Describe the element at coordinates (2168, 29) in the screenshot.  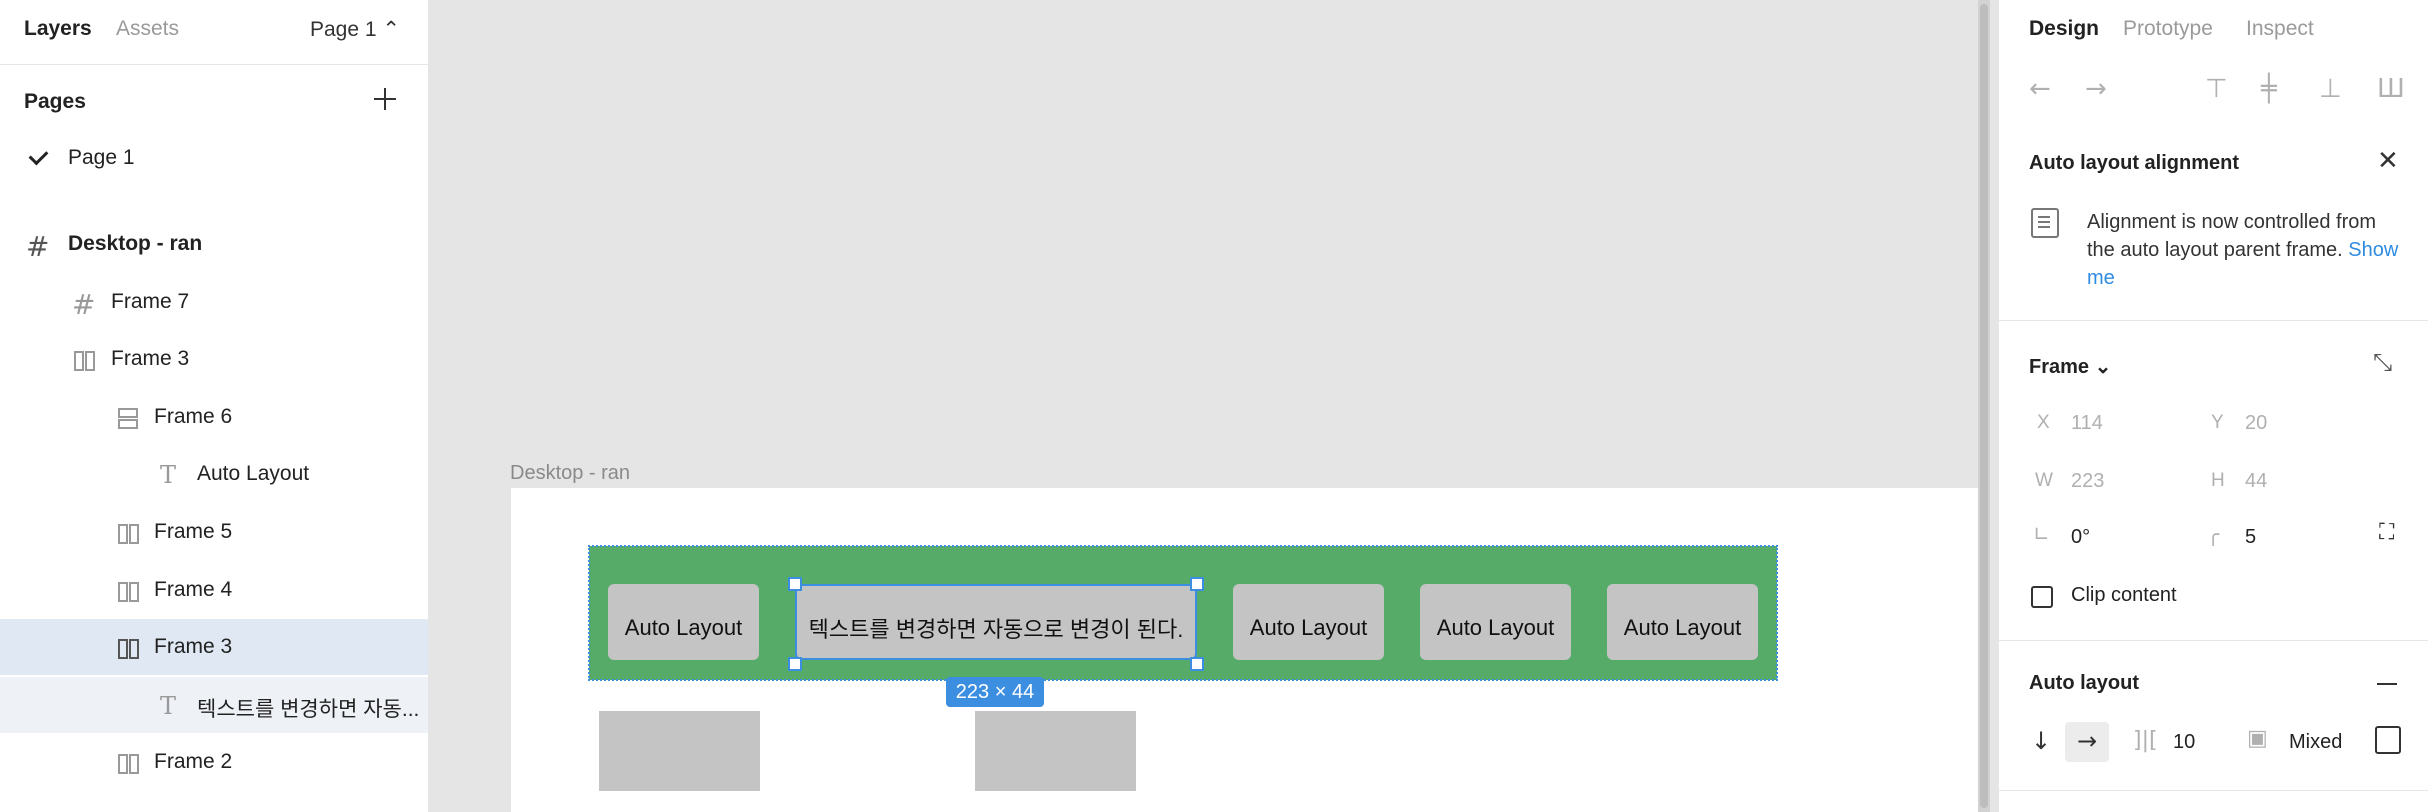
I see `tab-prototype: Prototype` at that location.